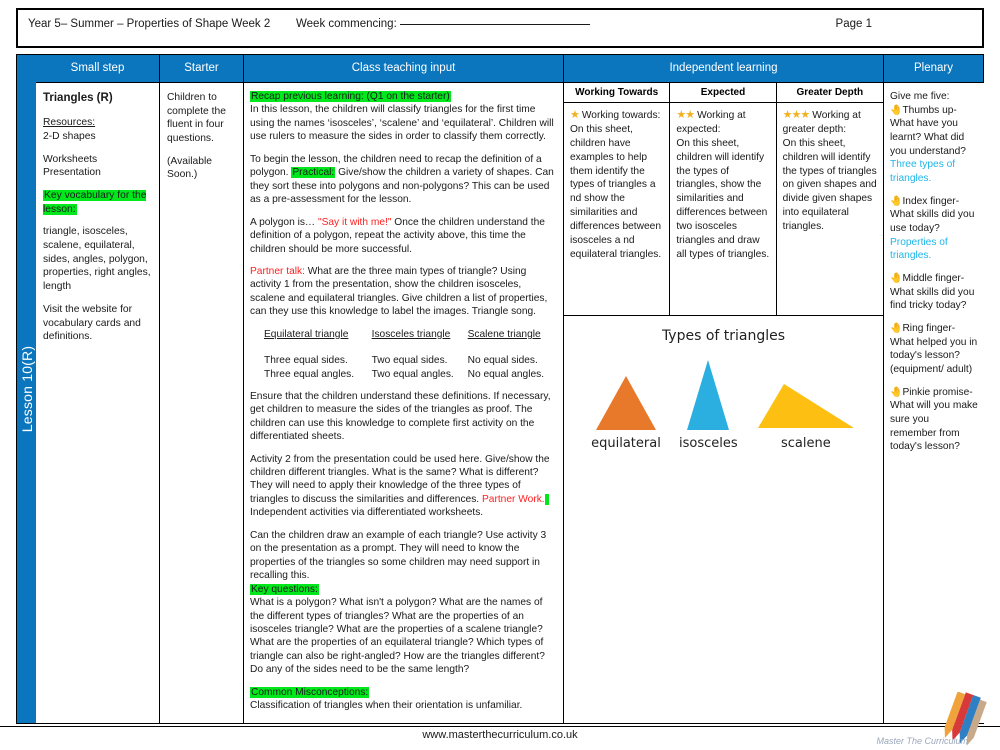  Describe the element at coordinates (504, 334) in the screenshot. I see `header-scalene: Scalene triangle` at that location.